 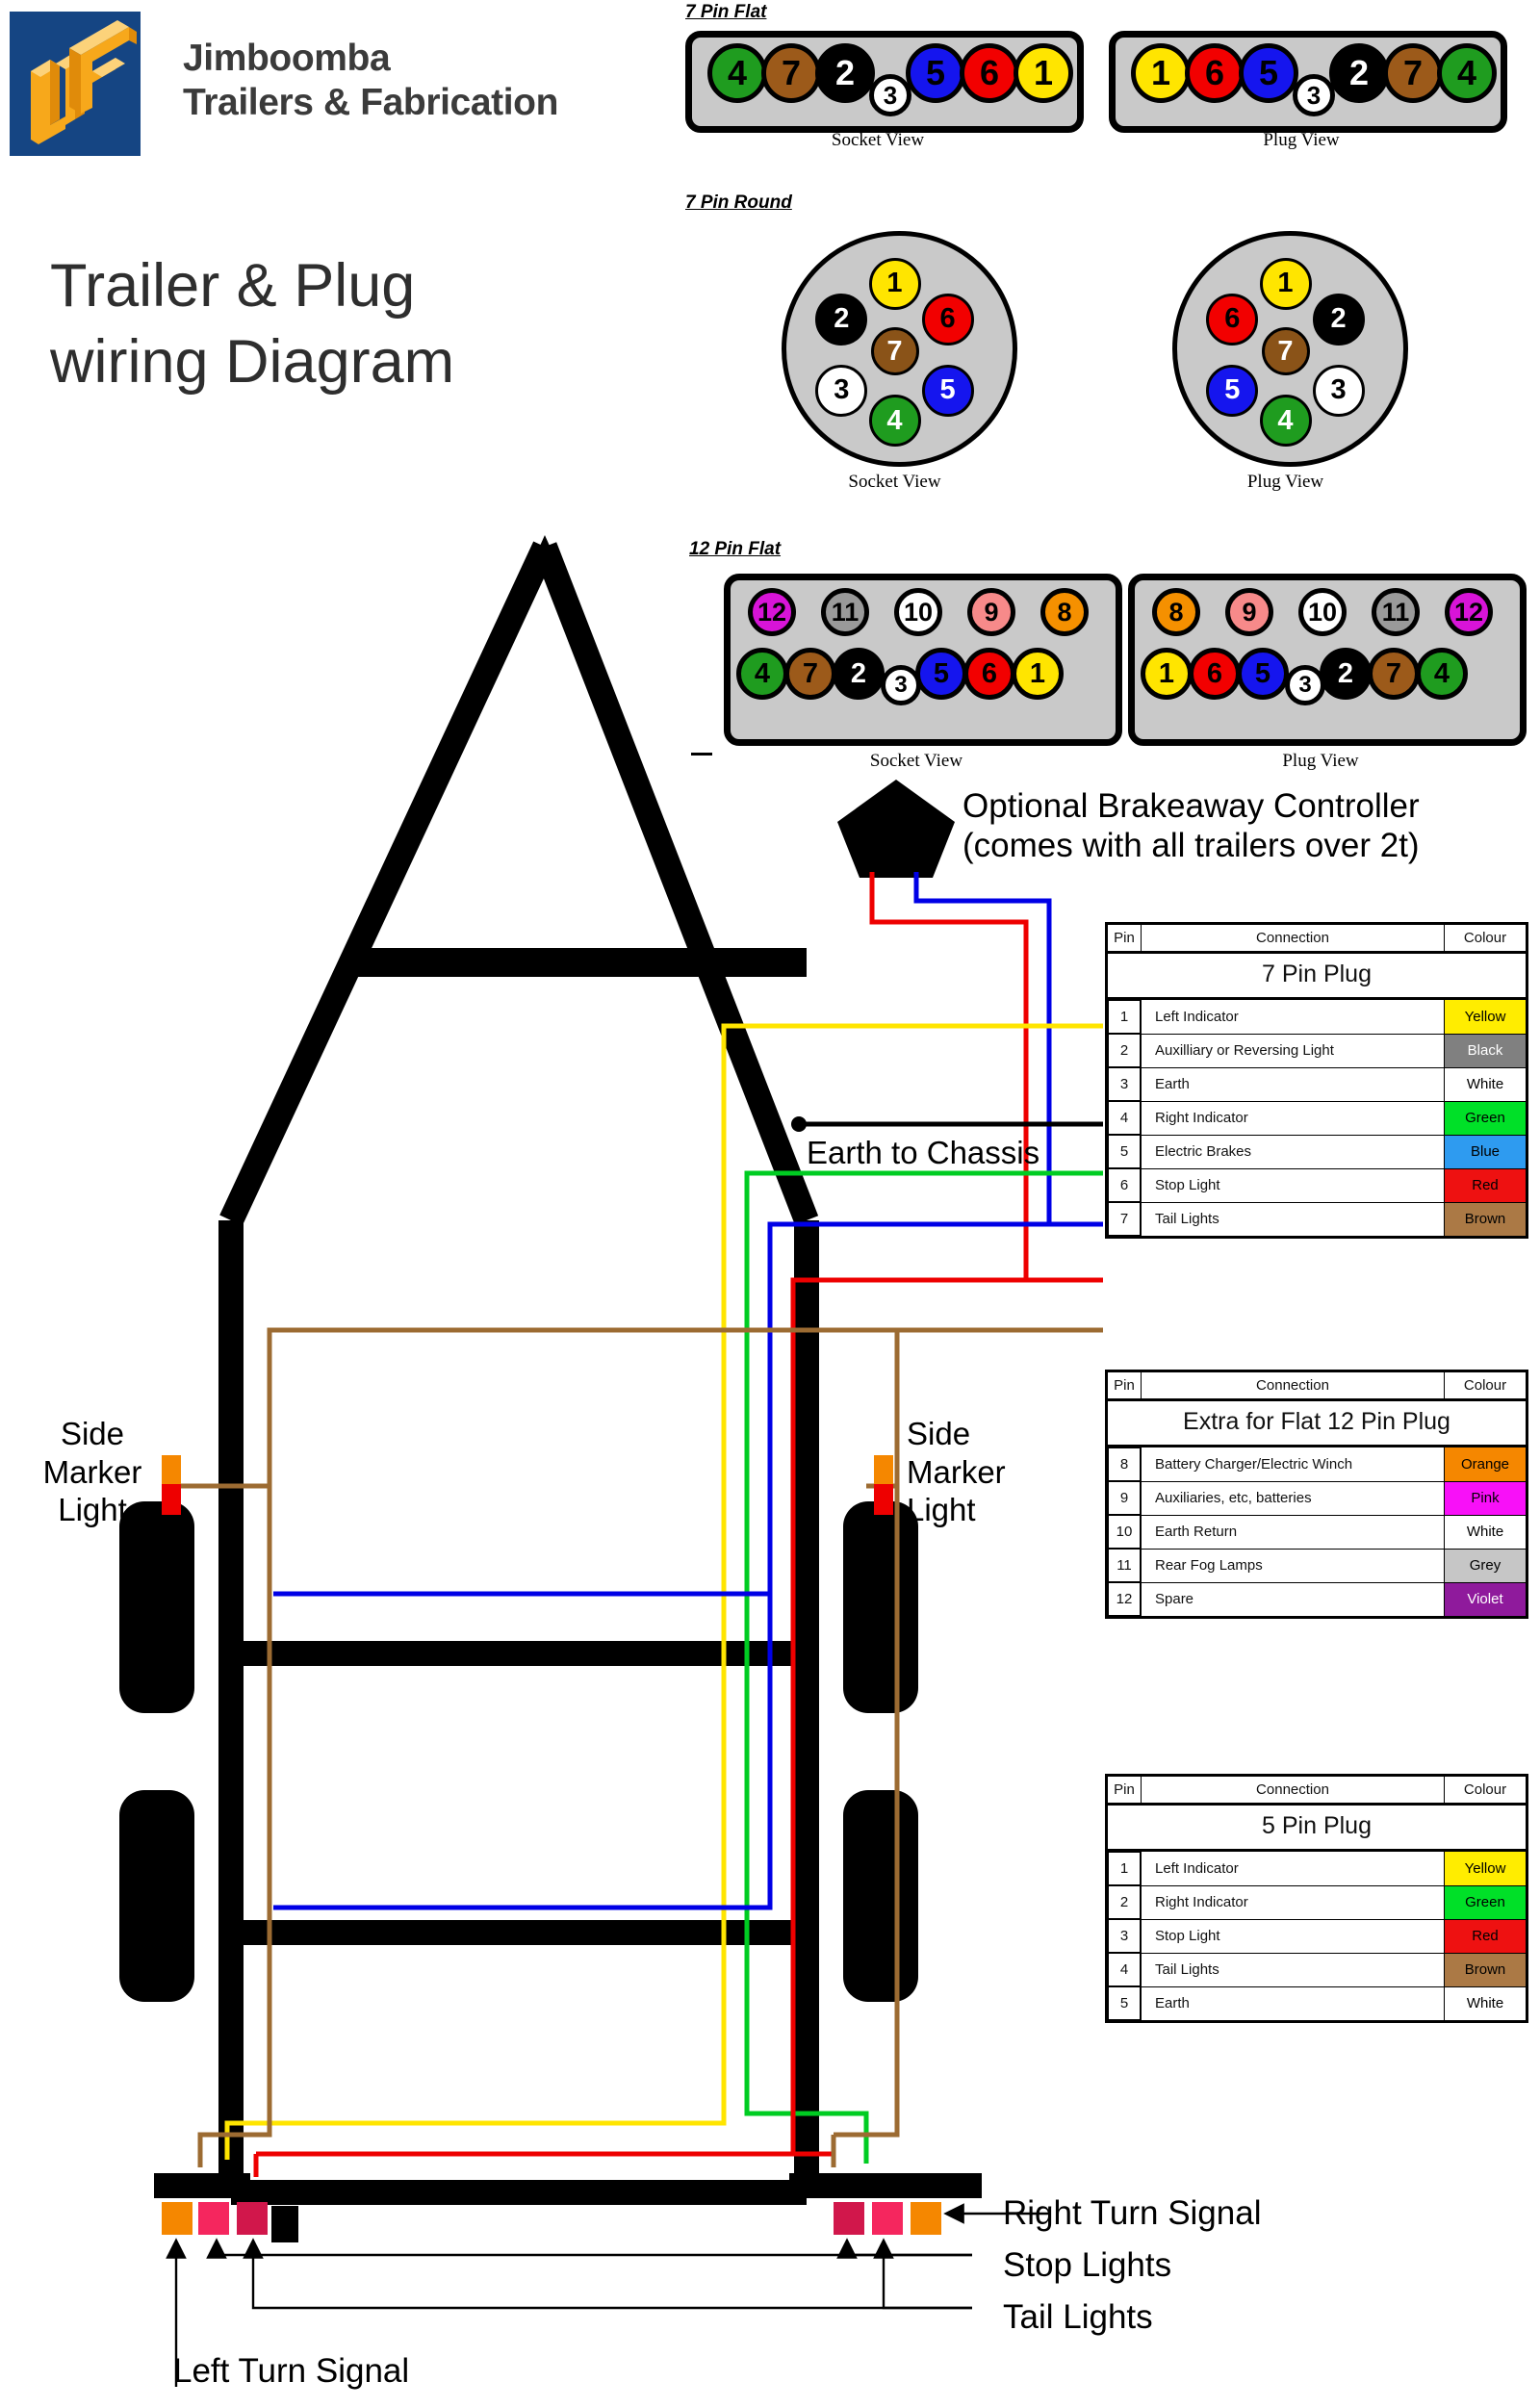 I want to click on stop-lights-label: Stop Lights, so click(x=1087, y=2265).